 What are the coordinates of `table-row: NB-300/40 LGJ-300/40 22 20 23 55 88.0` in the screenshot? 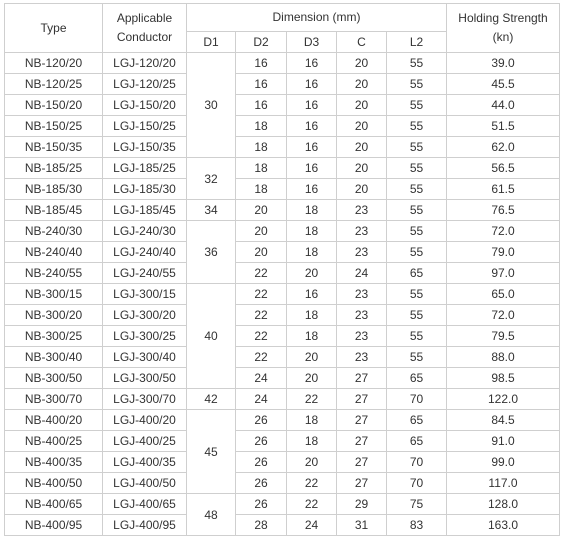 It's located at (282, 357).